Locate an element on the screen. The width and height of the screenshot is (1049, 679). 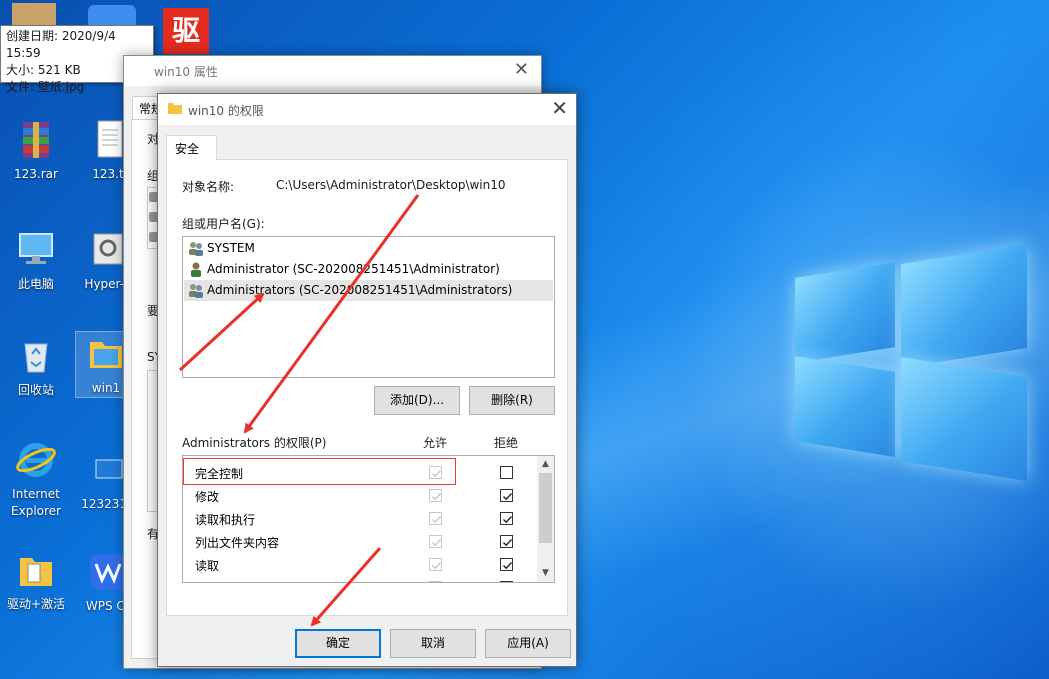
desktop-icon-label: 驱动+激活 is located at coordinates (36, 604).